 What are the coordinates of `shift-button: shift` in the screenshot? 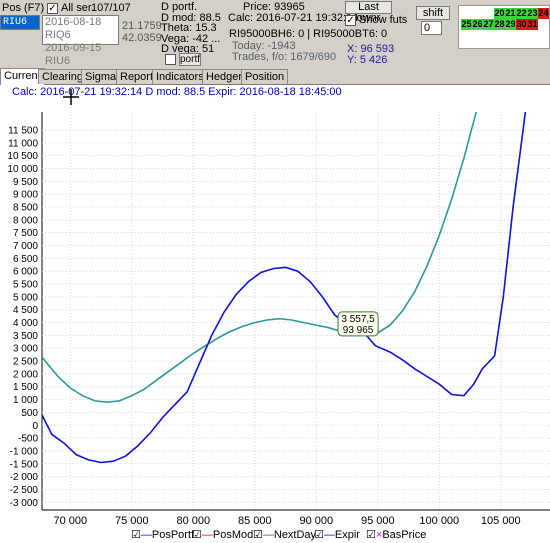 It's located at (433, 13).